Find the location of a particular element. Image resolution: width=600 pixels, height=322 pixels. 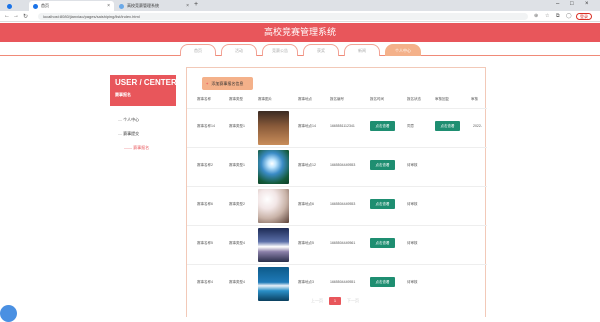

browser-tab-1: 首页 × is located at coordinates (71, 6).